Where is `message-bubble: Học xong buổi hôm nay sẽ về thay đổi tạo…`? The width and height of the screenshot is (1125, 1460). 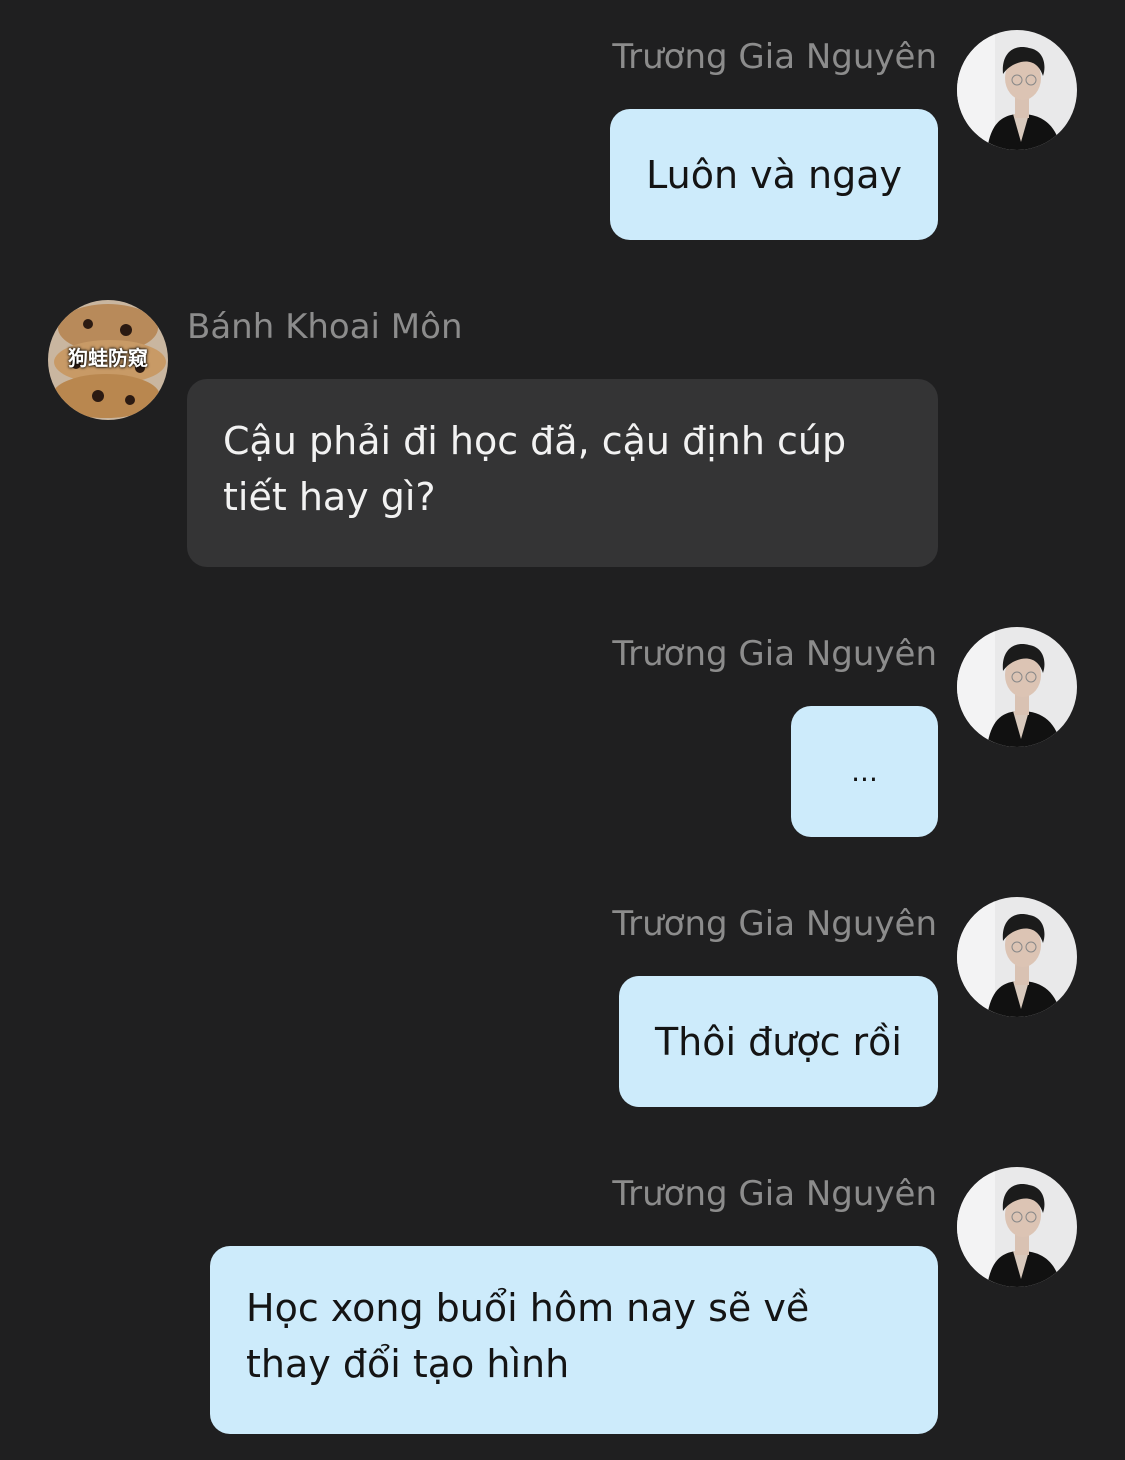
message-bubble: Học xong buổi hôm nay sẽ về thay đổi tạo… is located at coordinates (574, 1340).